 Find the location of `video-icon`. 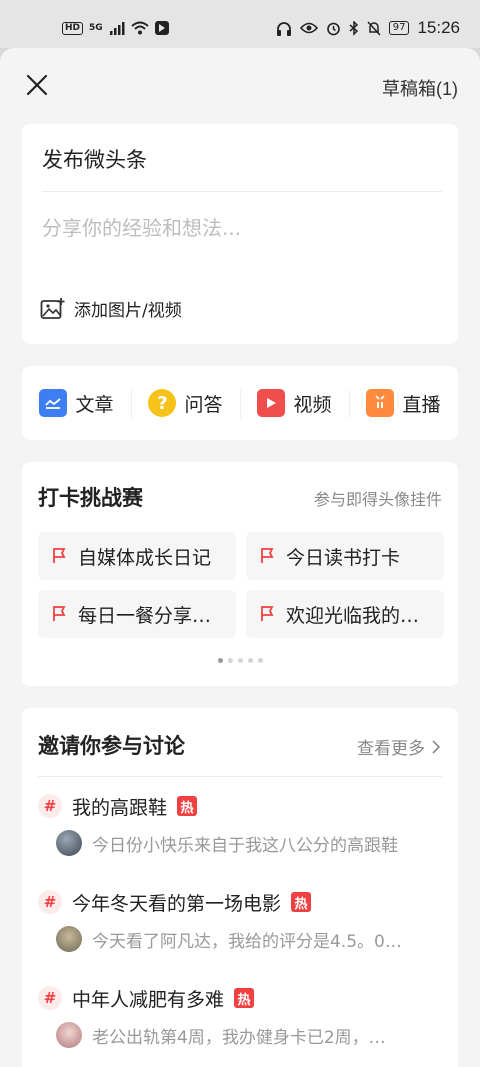

video-icon is located at coordinates (271, 403).